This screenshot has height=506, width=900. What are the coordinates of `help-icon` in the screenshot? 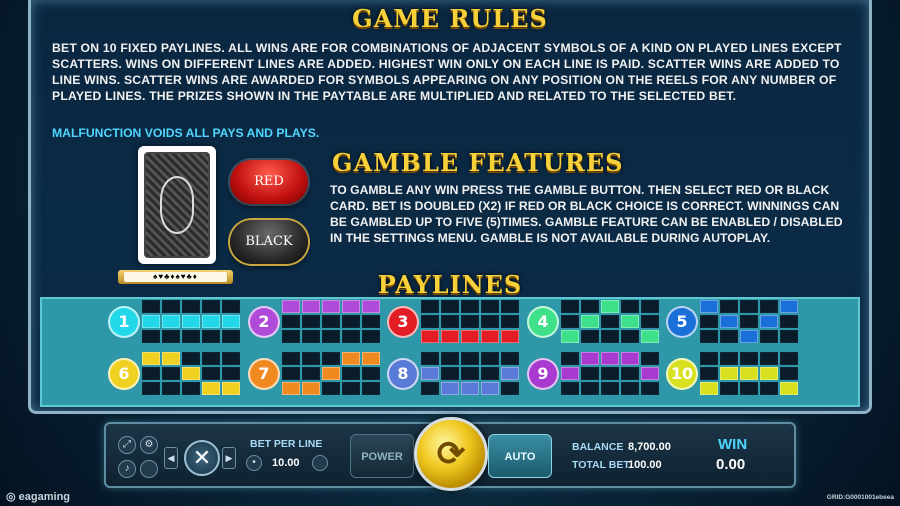 It's located at (149, 469).